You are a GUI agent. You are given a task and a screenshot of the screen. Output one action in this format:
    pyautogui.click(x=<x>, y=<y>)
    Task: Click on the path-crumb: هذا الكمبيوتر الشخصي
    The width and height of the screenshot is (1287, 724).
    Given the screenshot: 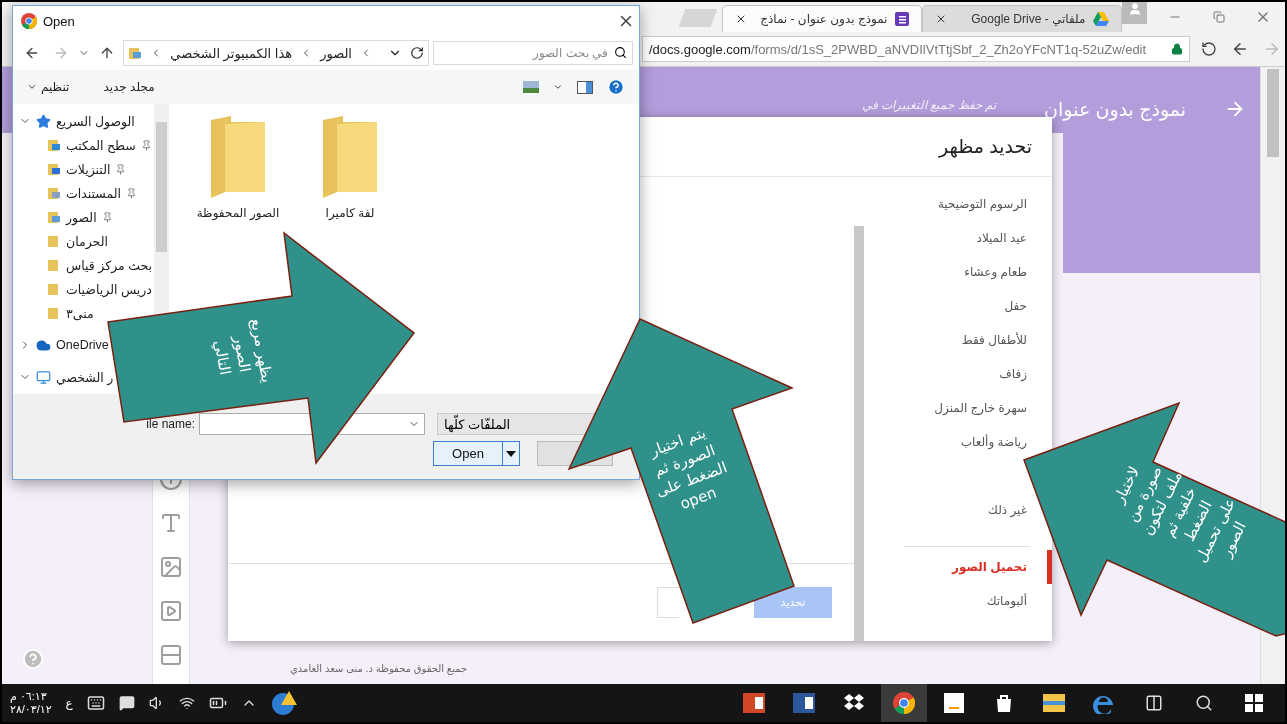 What is the action you would take?
    pyautogui.click(x=231, y=53)
    